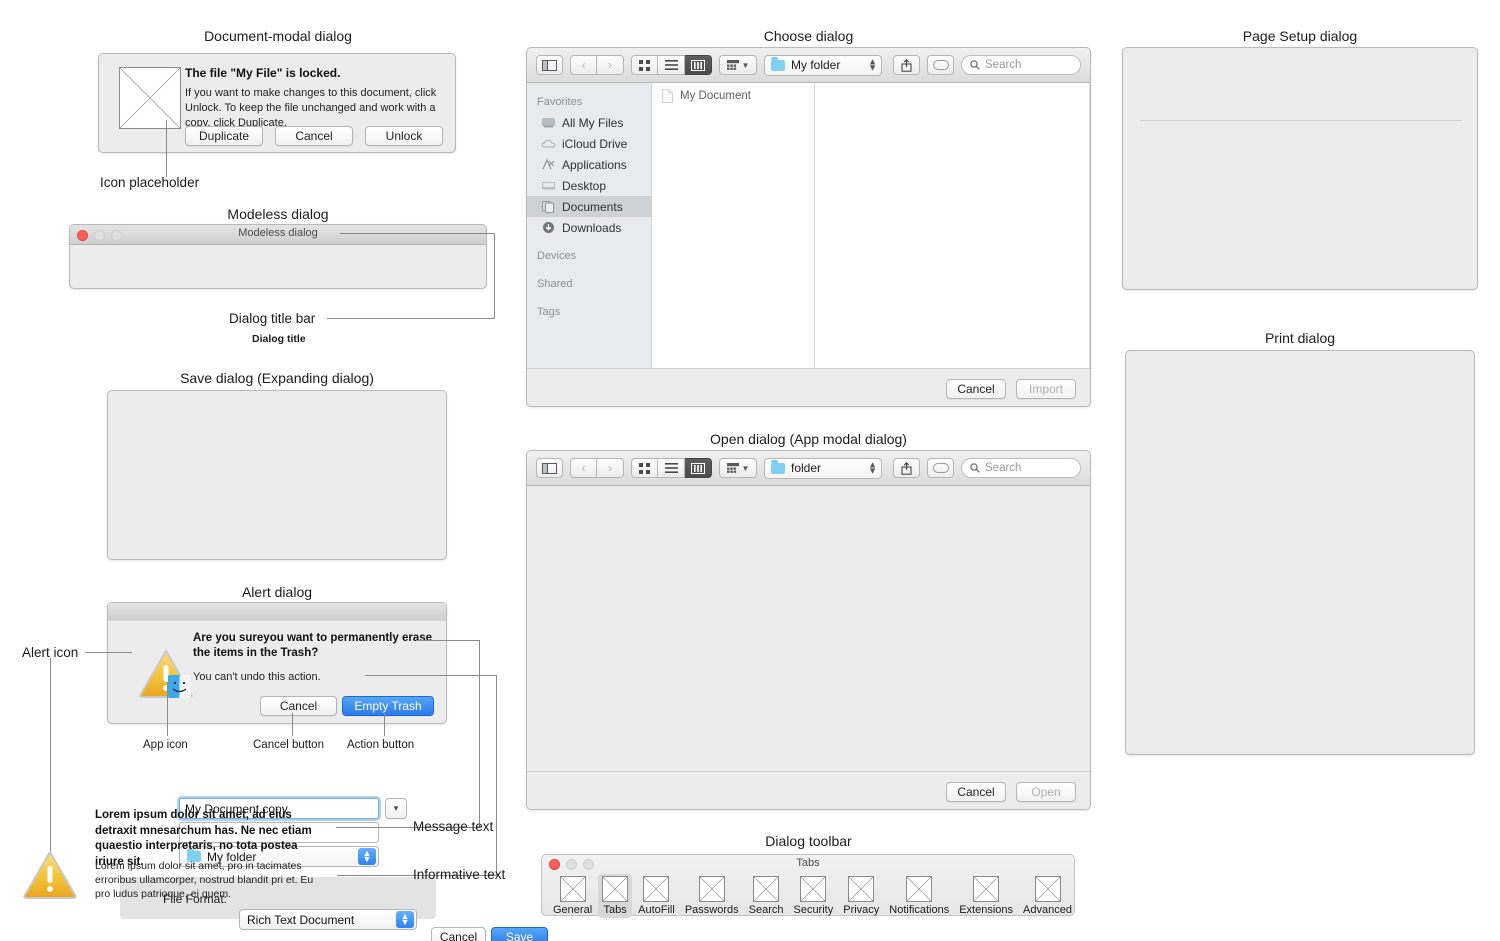 The image size is (1500, 941). Describe the element at coordinates (396, 808) in the screenshot. I see `expand-toggle-button: ▾` at that location.